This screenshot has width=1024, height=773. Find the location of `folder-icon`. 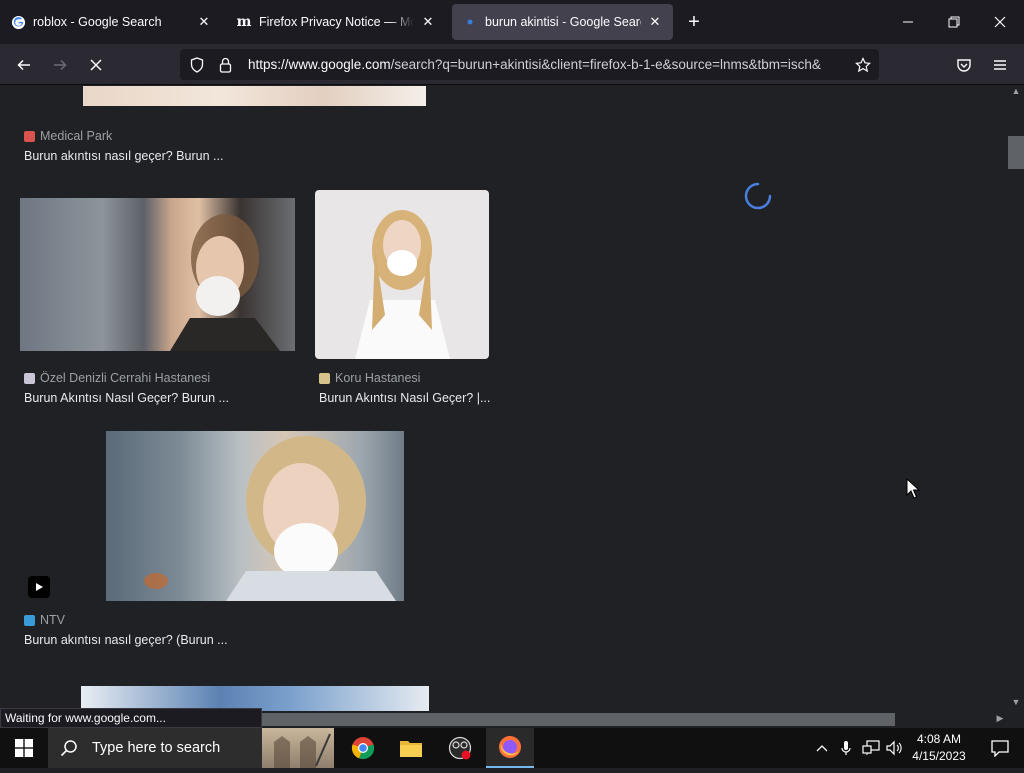

folder-icon is located at coordinates (411, 749).